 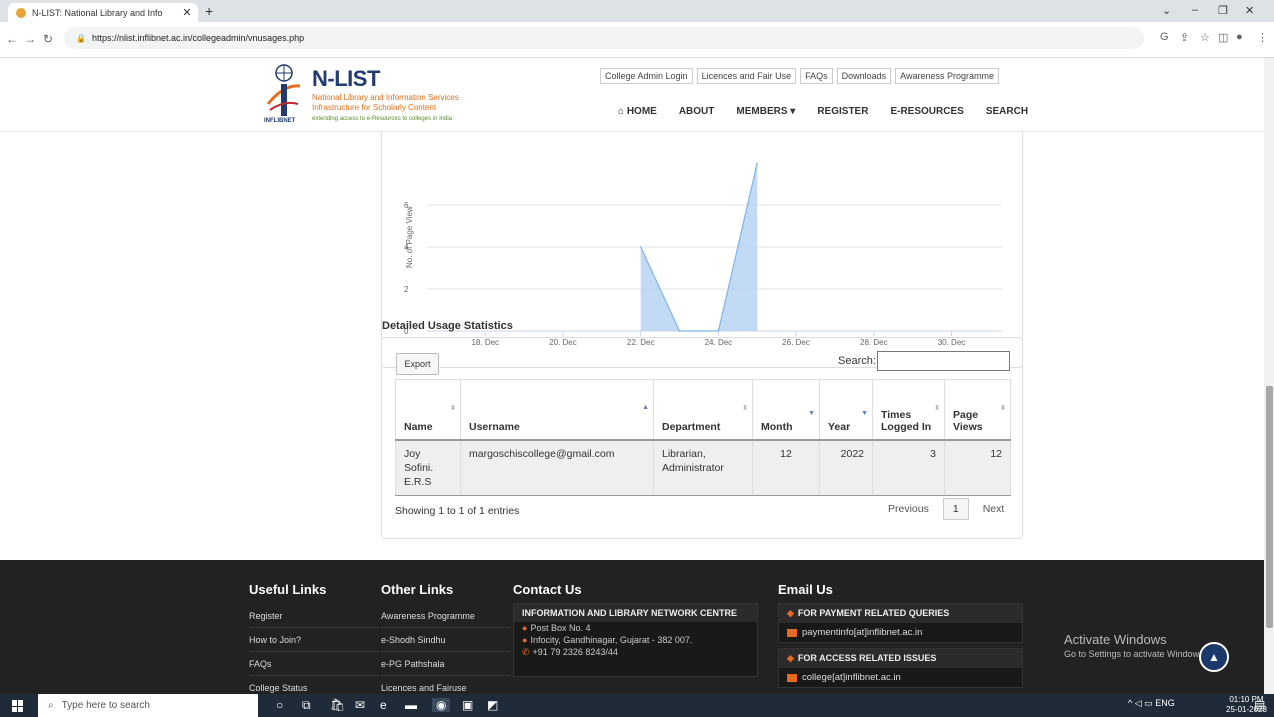 What do you see at coordinates (526, 652) in the screenshot?
I see `phone-icon: ✆` at bounding box center [526, 652].